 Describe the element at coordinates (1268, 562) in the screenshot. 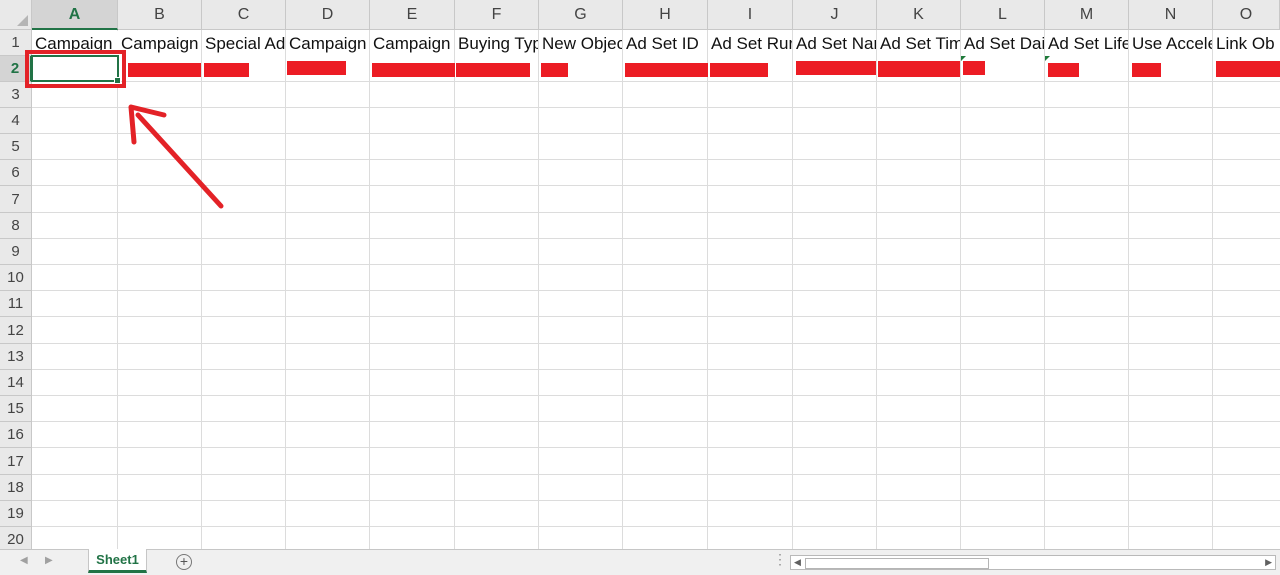

I see `scroll-right-icon: ▶` at that location.